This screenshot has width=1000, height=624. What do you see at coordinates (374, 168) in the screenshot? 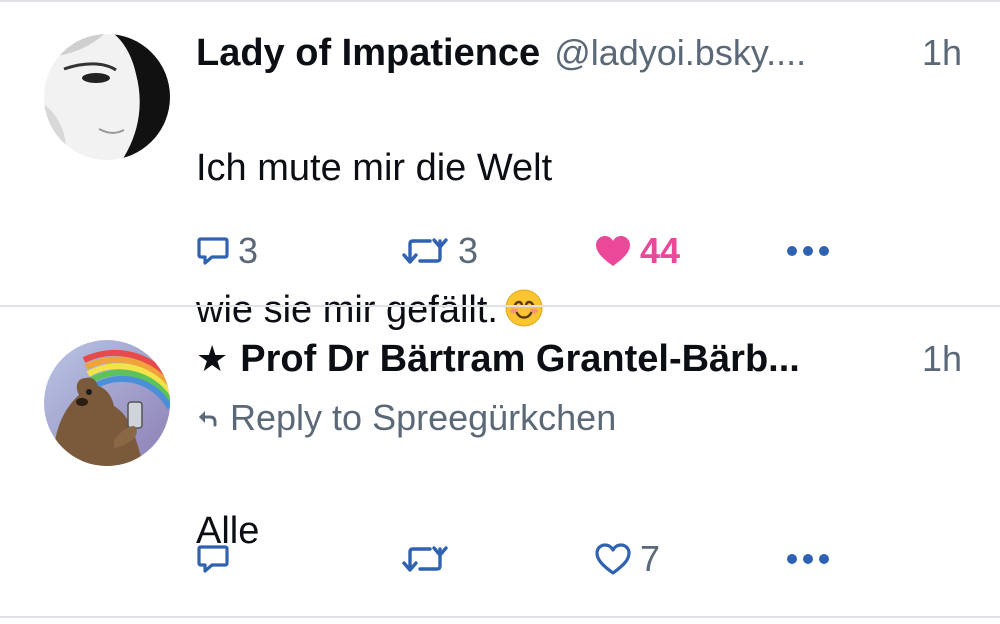
I see `post-text-line: Ich mute mir die Welt` at bounding box center [374, 168].